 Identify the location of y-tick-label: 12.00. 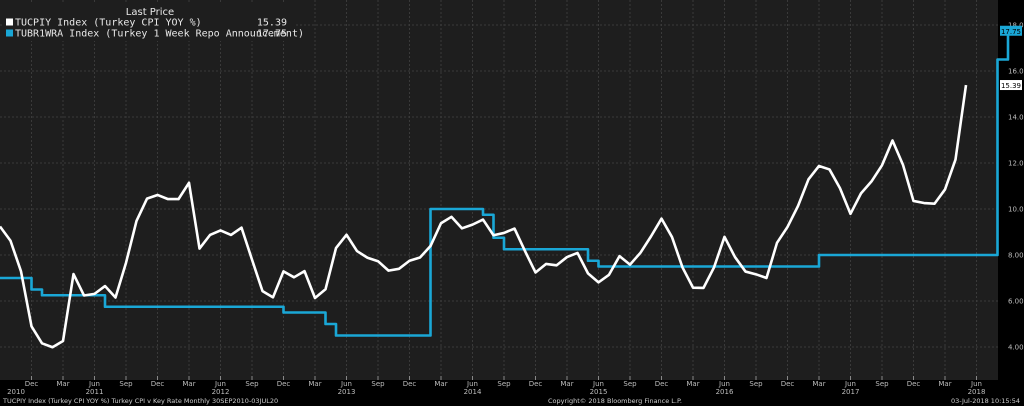
(1016, 164).